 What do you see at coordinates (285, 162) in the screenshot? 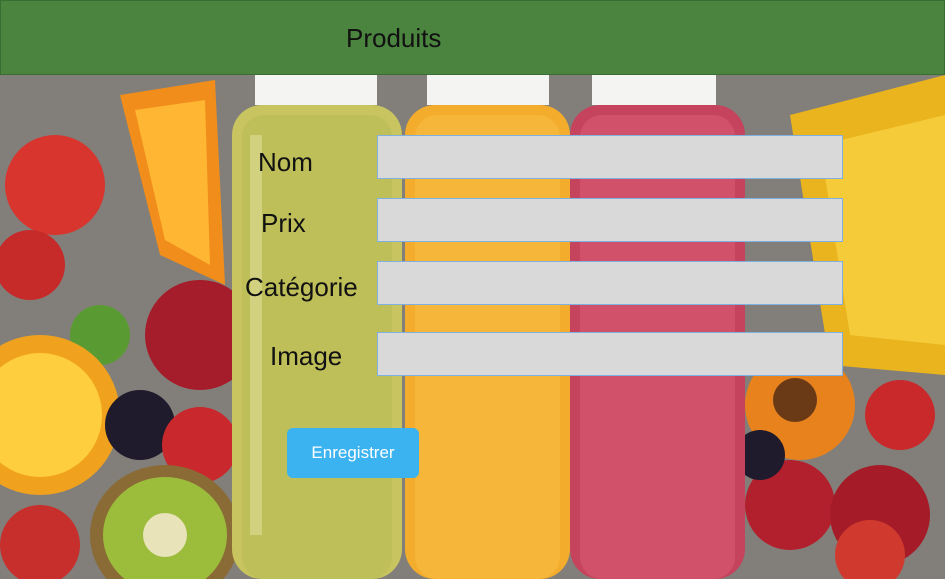
I see `name-label: Nom` at bounding box center [285, 162].